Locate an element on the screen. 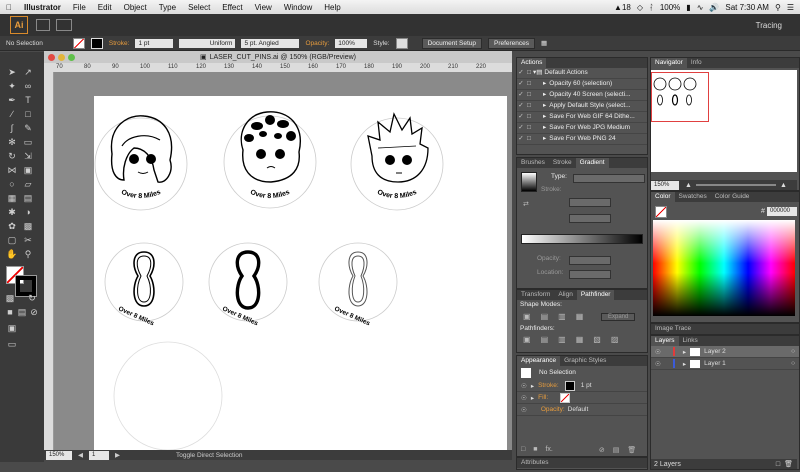 The width and height of the screenshot is (800, 472). crop-icon: ▦ is located at coordinates (580, 339).